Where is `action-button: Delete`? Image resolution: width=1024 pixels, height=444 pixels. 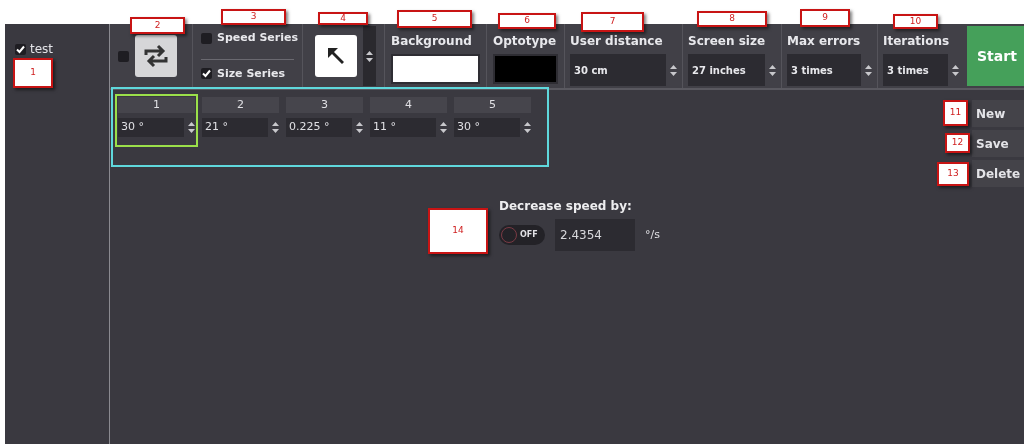
action-button: Delete is located at coordinates (998, 173).